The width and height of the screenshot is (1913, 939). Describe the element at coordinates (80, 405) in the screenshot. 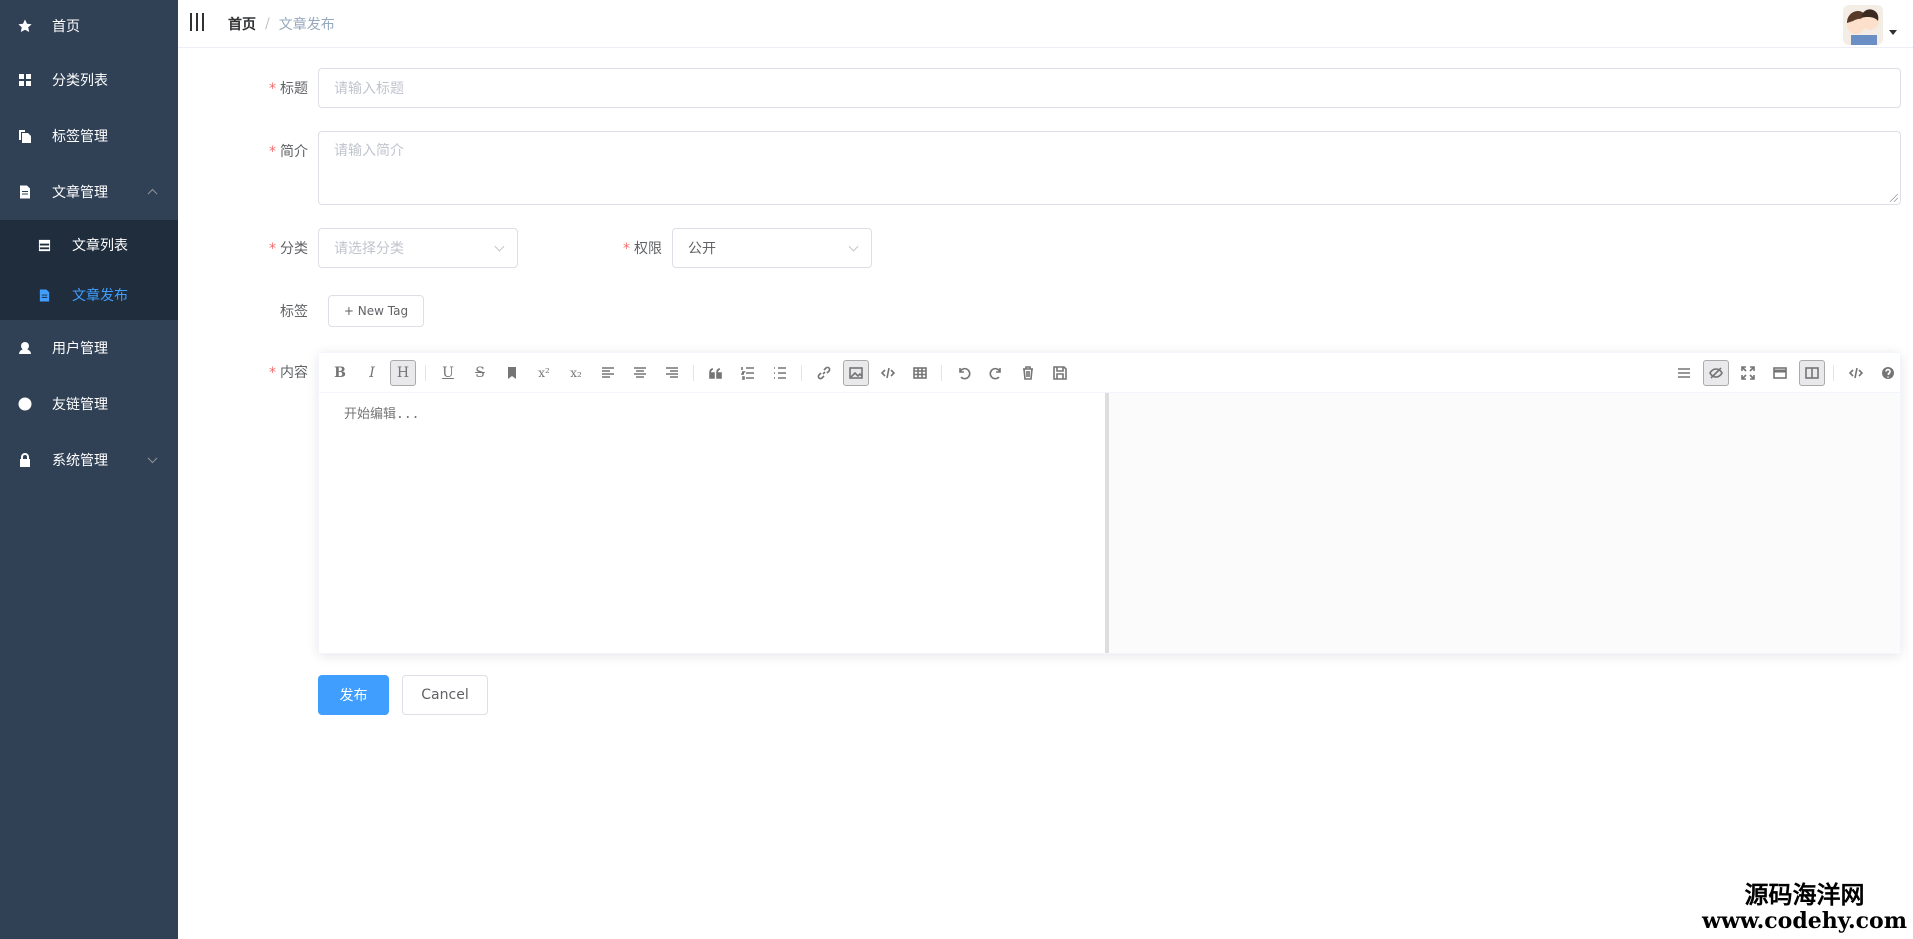

I see `sidebar-item-label: 友链管理` at that location.